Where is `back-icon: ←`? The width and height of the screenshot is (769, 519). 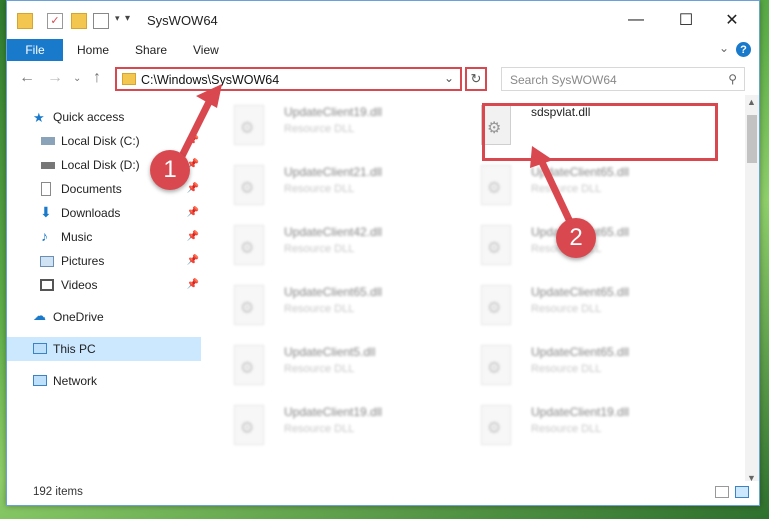 back-icon: ← is located at coordinates (27, 78).